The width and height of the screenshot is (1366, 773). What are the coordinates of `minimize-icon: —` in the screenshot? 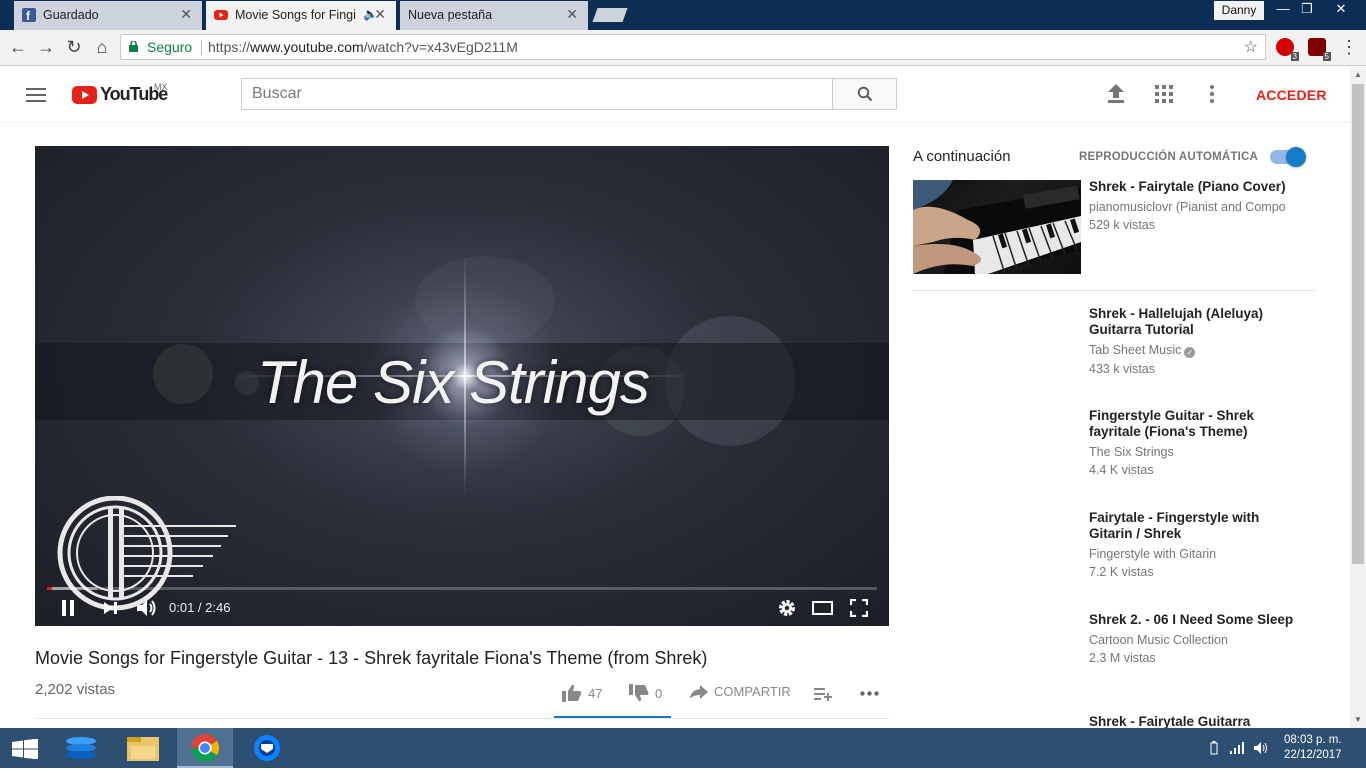 It's located at (1283, 10).